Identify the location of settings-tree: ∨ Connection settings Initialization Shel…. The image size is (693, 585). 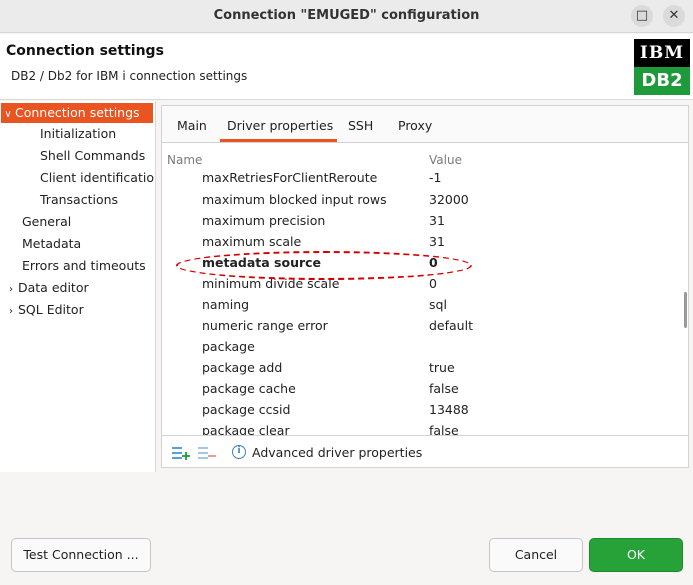
(78, 286).